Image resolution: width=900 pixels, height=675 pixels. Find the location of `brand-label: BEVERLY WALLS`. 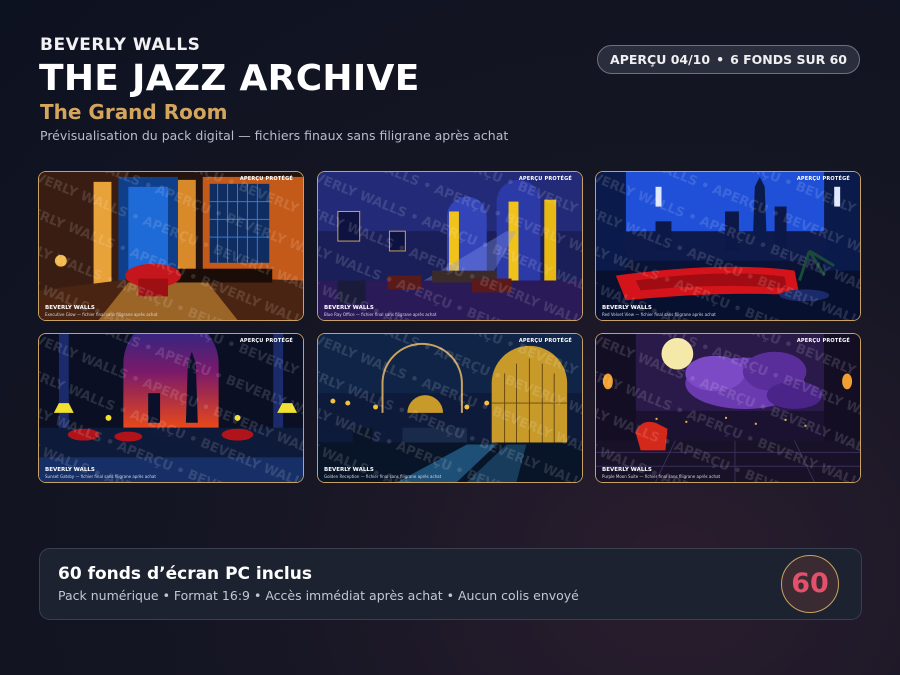

brand-label: BEVERLY WALLS is located at coordinates (120, 45).